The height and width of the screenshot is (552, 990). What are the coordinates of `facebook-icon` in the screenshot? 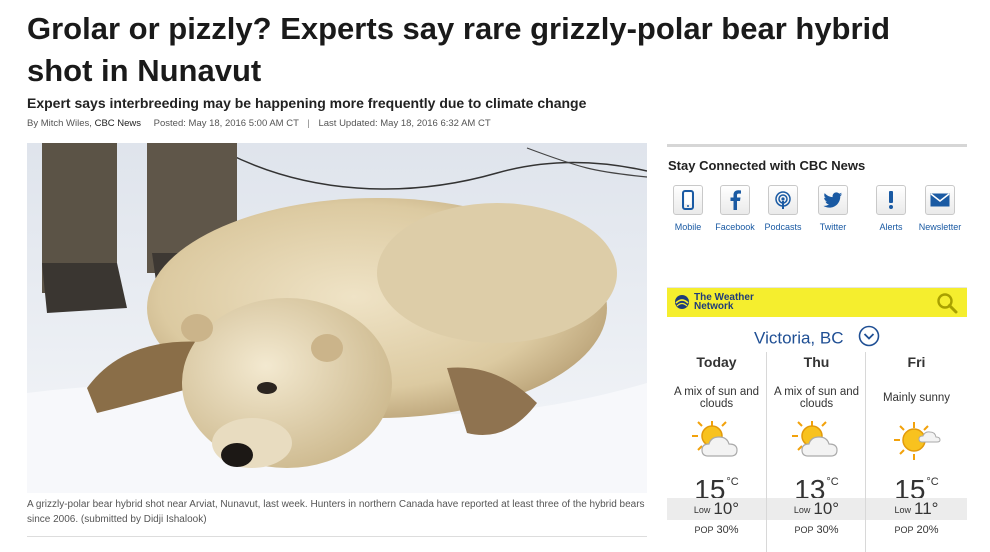 It's located at (735, 200).